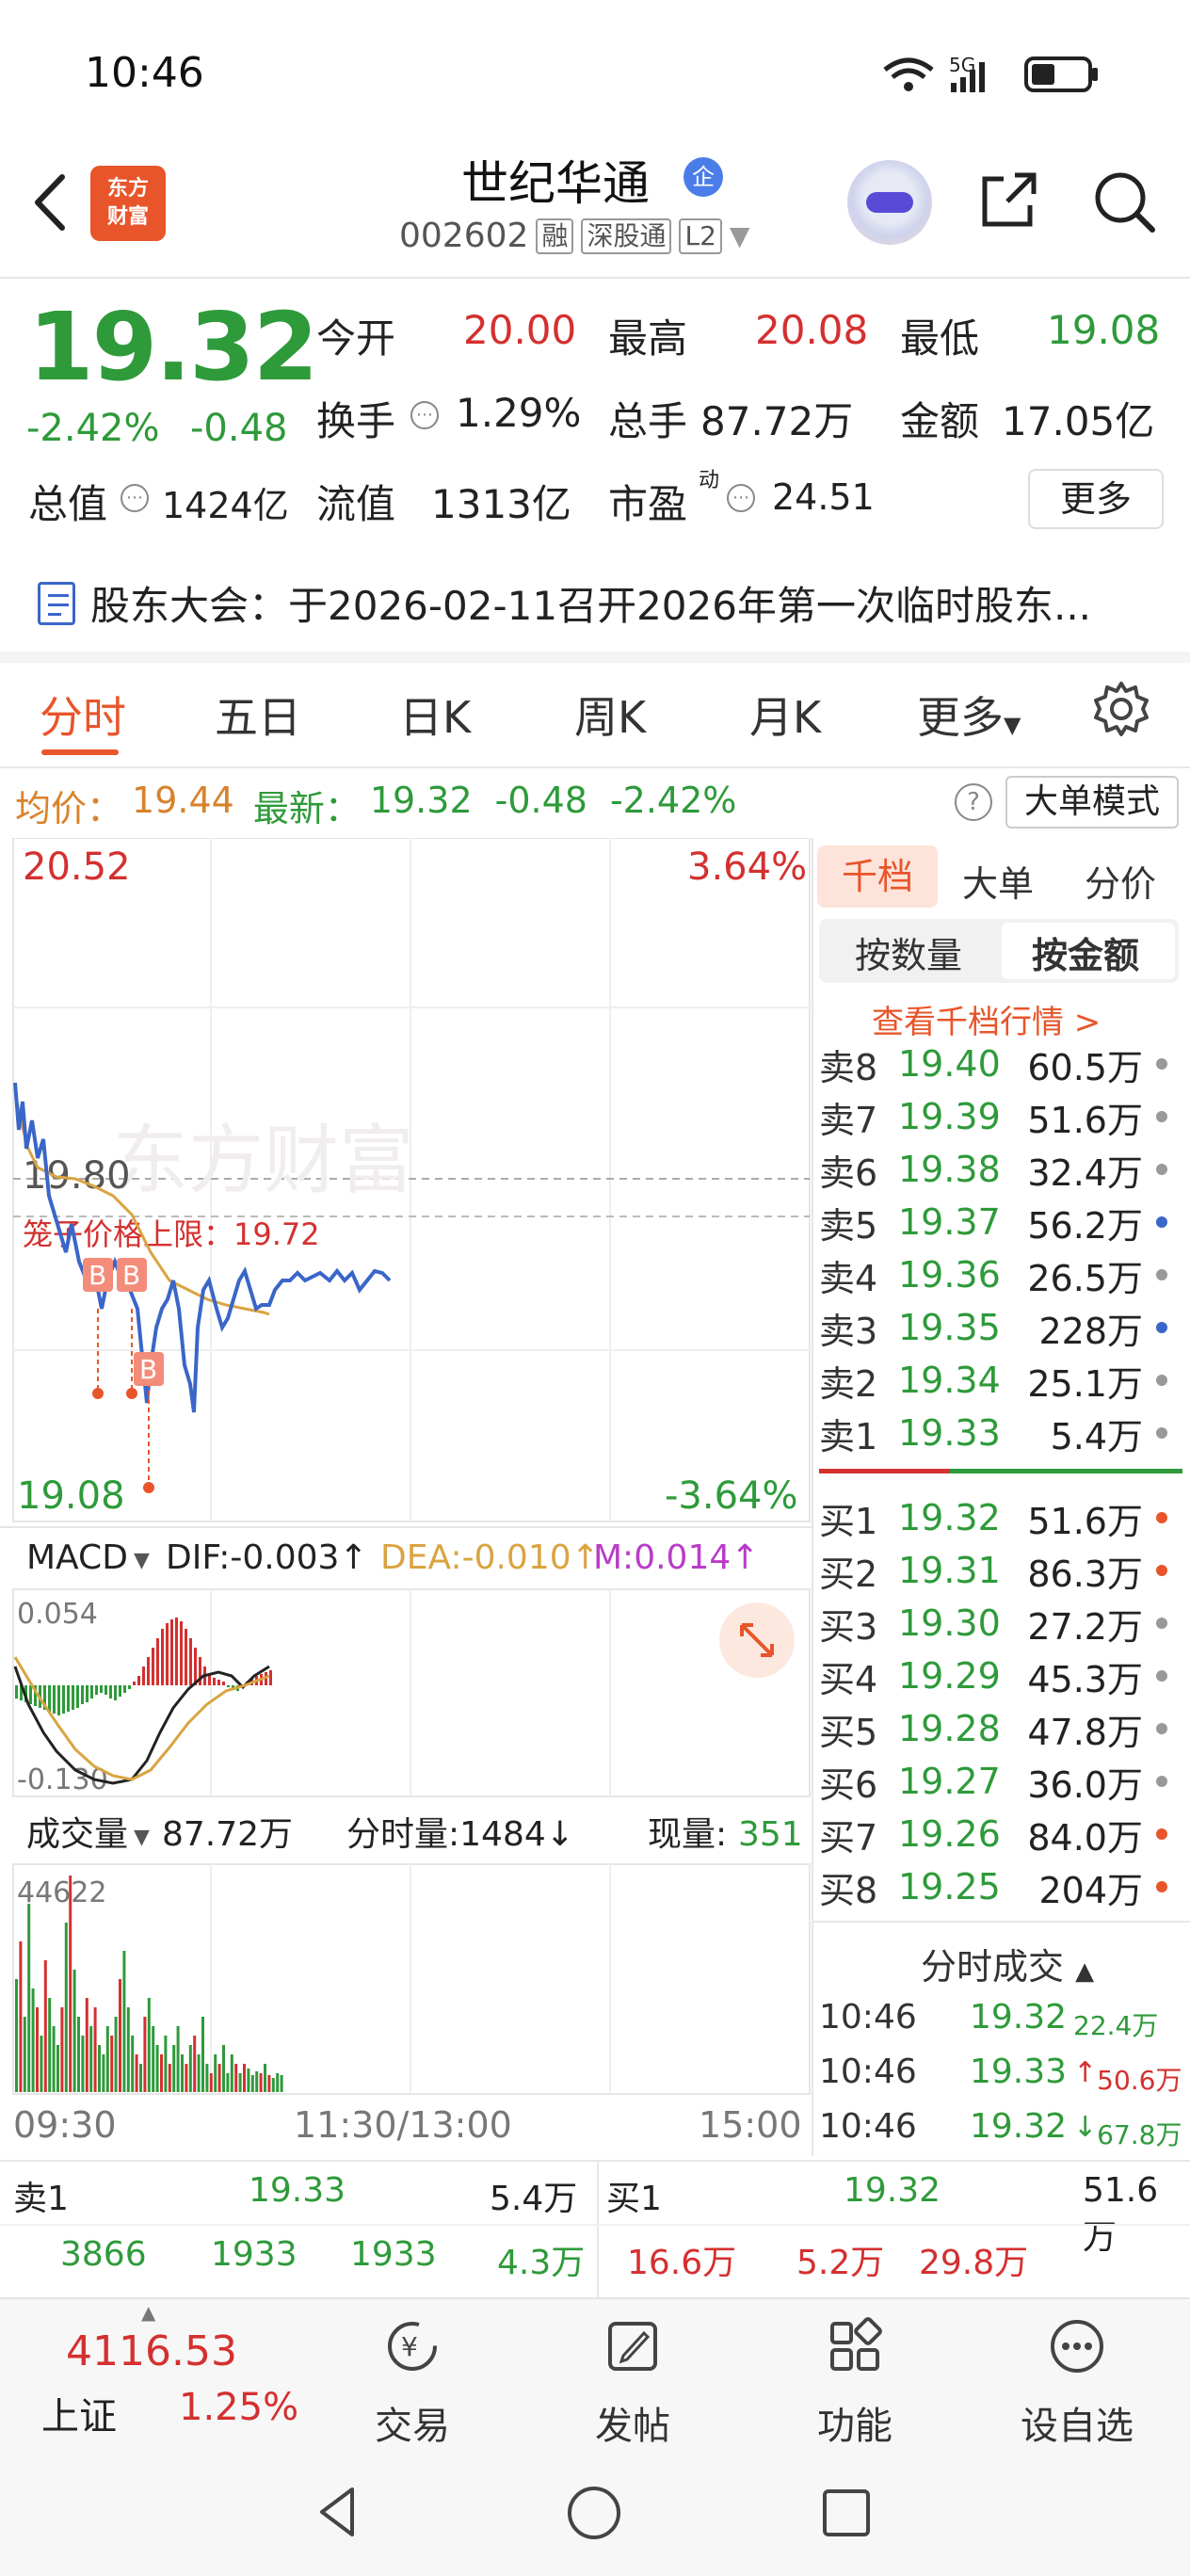 The height and width of the screenshot is (2576, 1190). What do you see at coordinates (846, 2513) in the screenshot?
I see `nav-recents-icon` at bounding box center [846, 2513].